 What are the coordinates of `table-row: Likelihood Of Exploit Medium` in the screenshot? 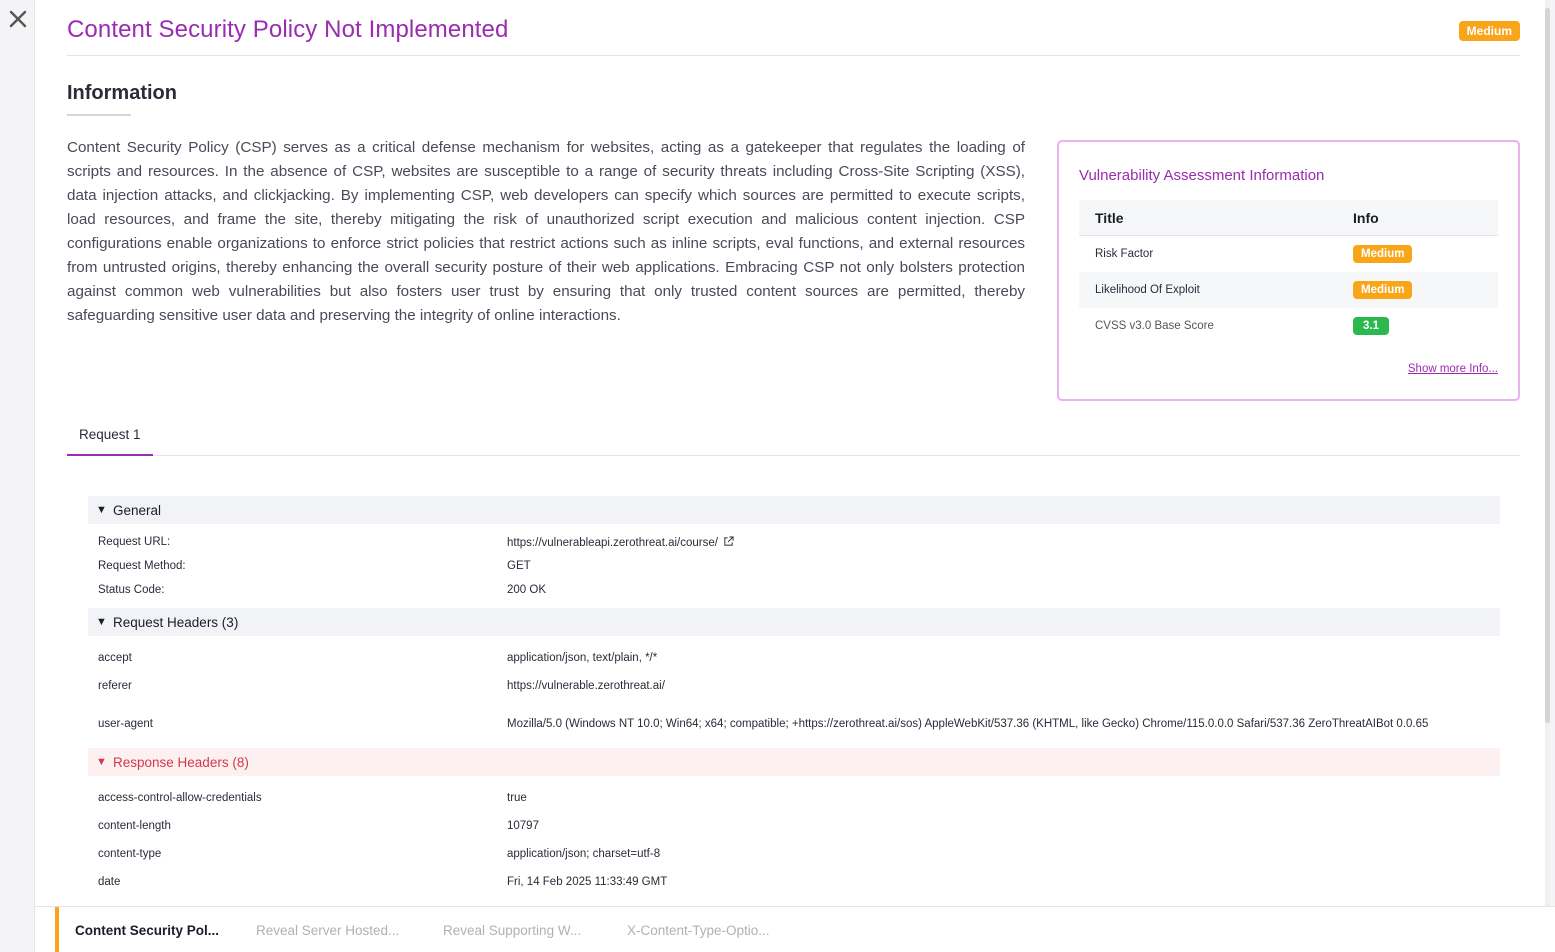 It's located at (1288, 290).